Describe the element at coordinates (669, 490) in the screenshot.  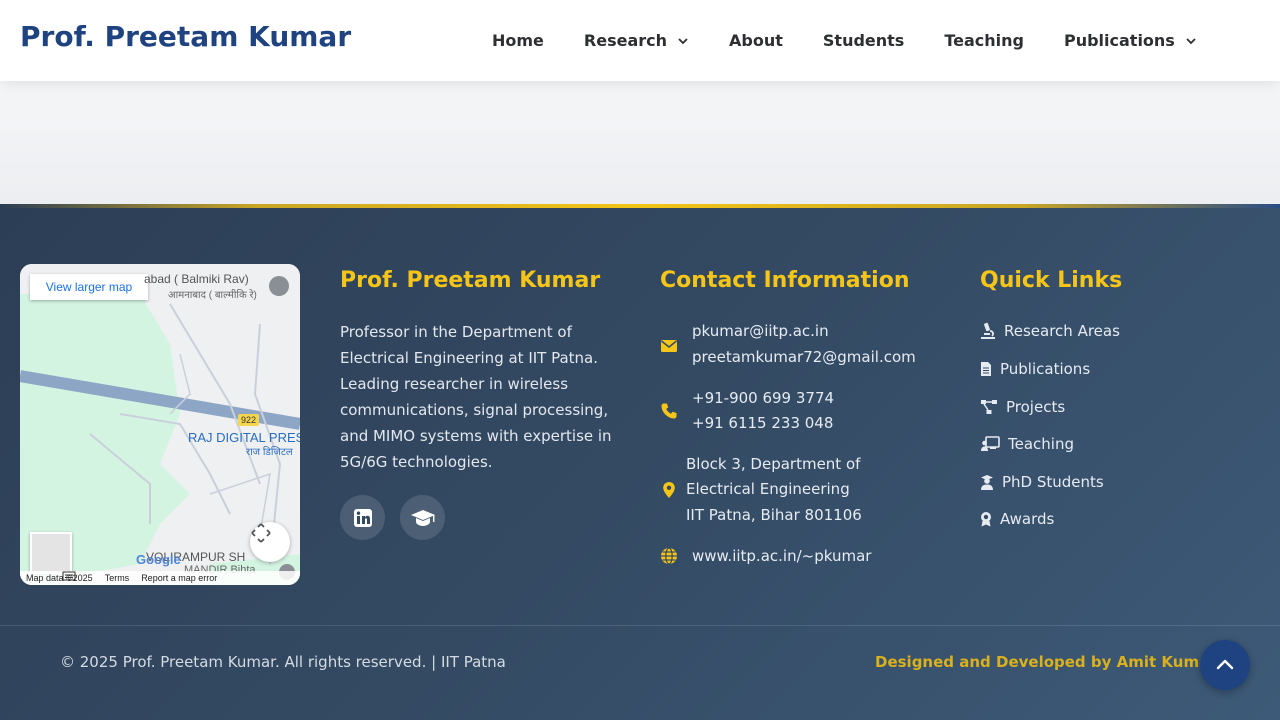
I see `location-pin-icon` at that location.